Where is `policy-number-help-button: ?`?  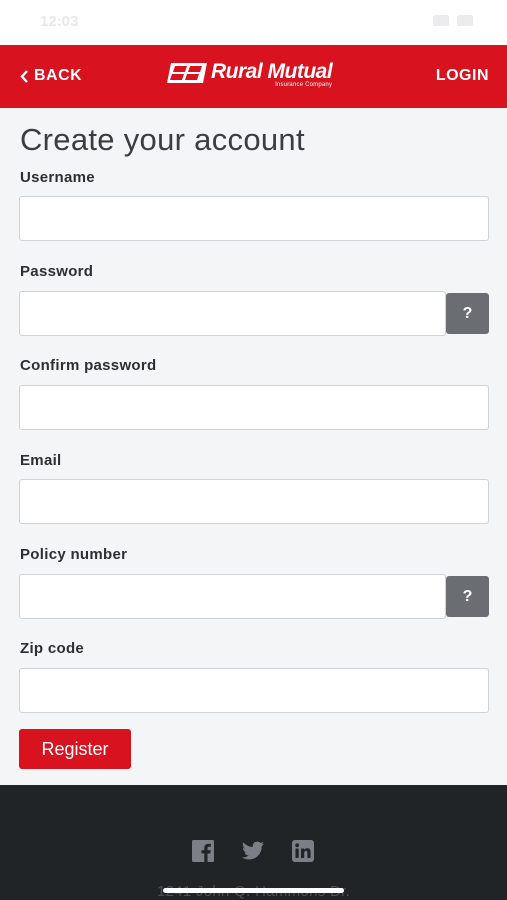
policy-number-help-button: ? is located at coordinates (467, 596).